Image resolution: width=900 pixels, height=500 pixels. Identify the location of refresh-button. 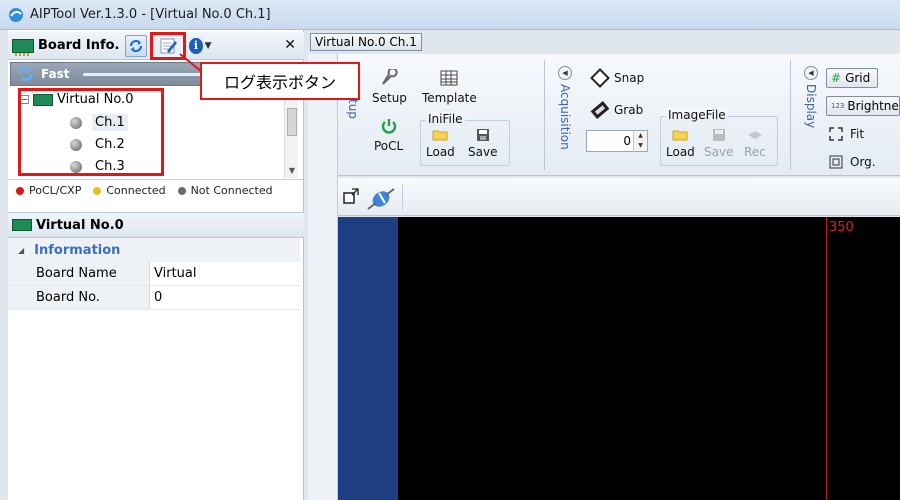
(136, 45).